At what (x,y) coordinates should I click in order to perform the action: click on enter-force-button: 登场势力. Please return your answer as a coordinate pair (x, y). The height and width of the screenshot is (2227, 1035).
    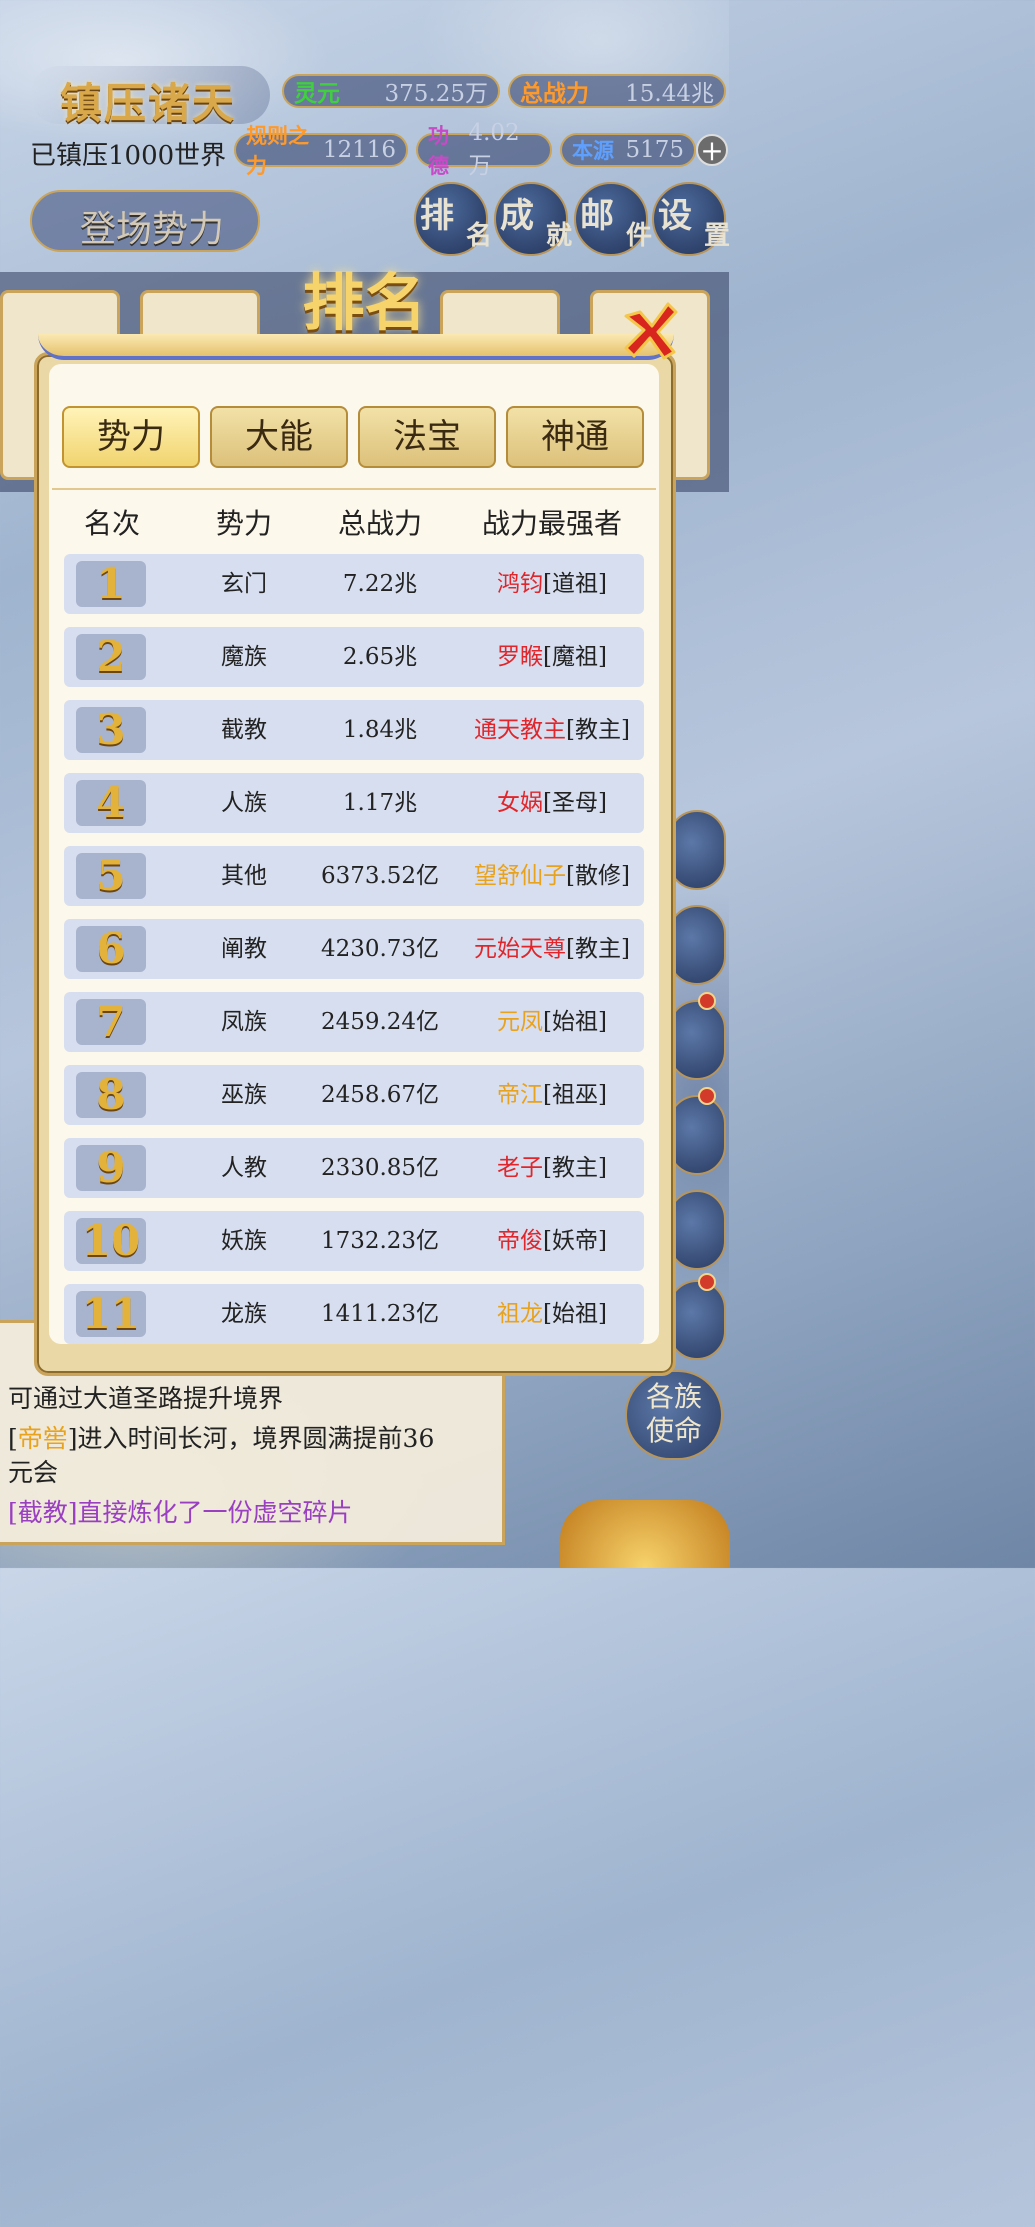
    Looking at the image, I should click on (145, 221).